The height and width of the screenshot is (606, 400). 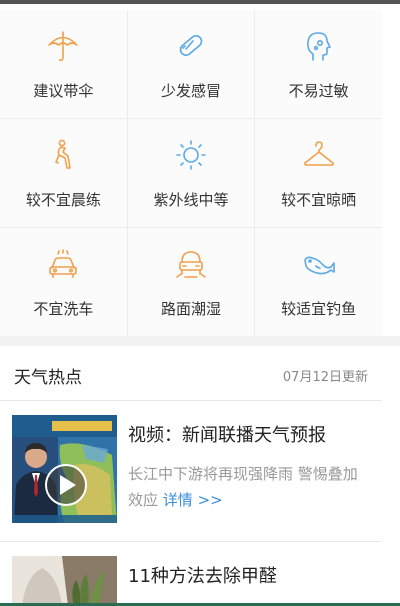 What do you see at coordinates (325, 377) in the screenshot?
I see `update-date: 07月12日更新` at bounding box center [325, 377].